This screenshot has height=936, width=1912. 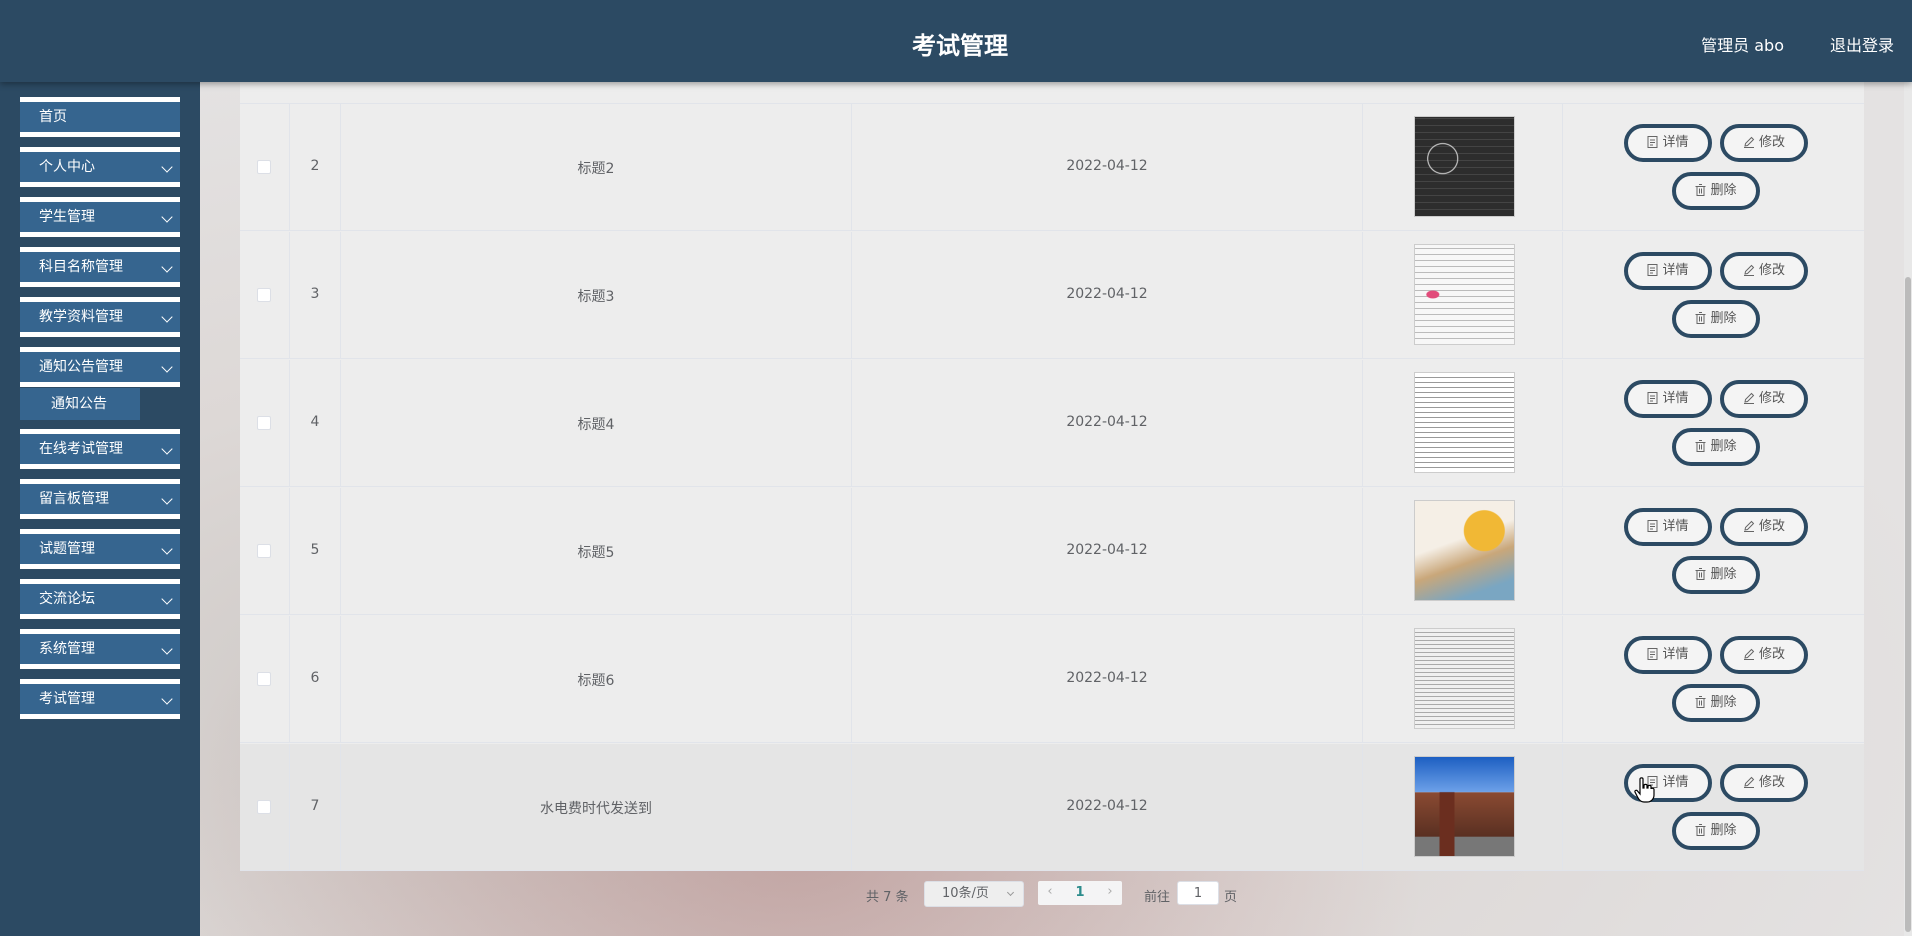 I want to click on sidebar-item-forum: 交流论坛, so click(x=100, y=599).